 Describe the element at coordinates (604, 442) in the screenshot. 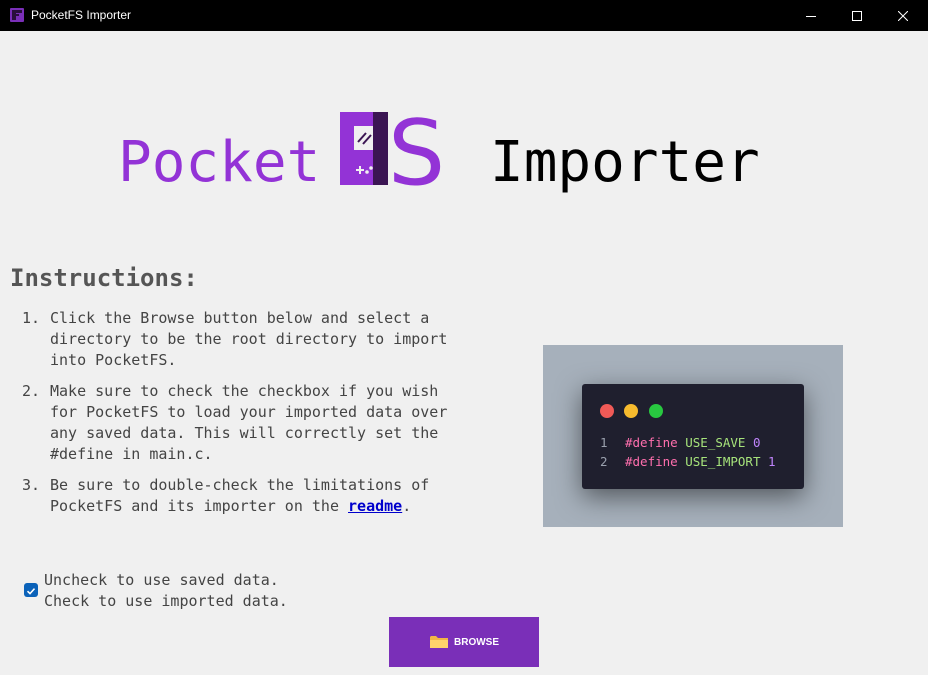

I see `line-number: 1` at that location.